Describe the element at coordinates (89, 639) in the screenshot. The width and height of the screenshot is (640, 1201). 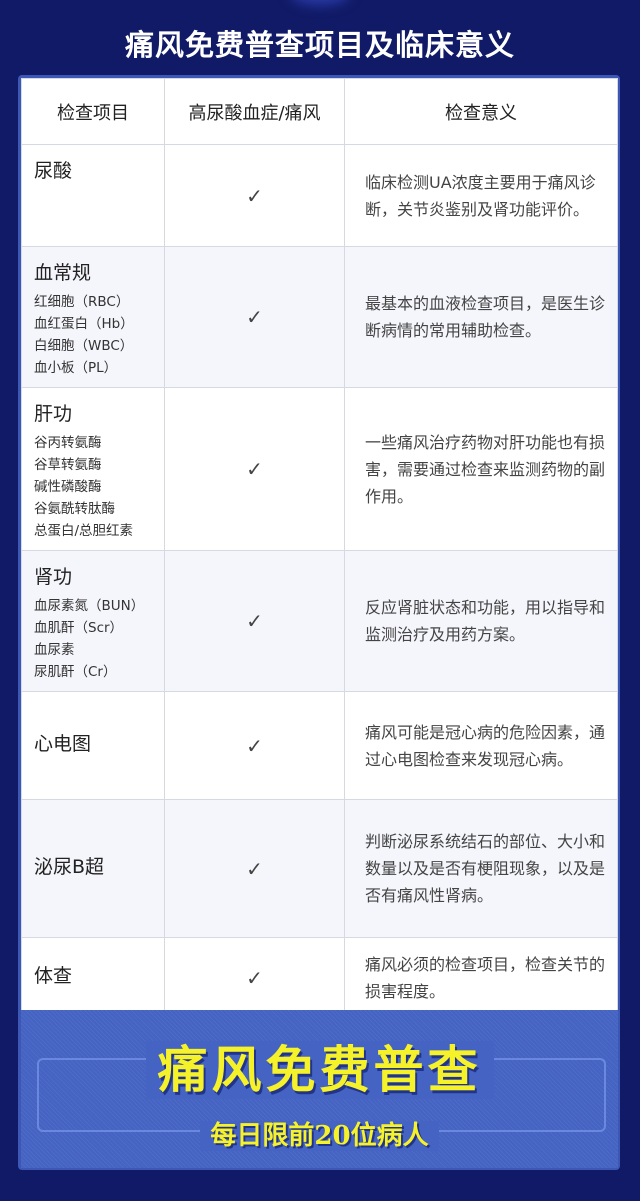
I see `item-subtests: 血尿素氮（BUN） 血肌酐（Scr） 血尿素 尿肌酐（Cr）` at that location.